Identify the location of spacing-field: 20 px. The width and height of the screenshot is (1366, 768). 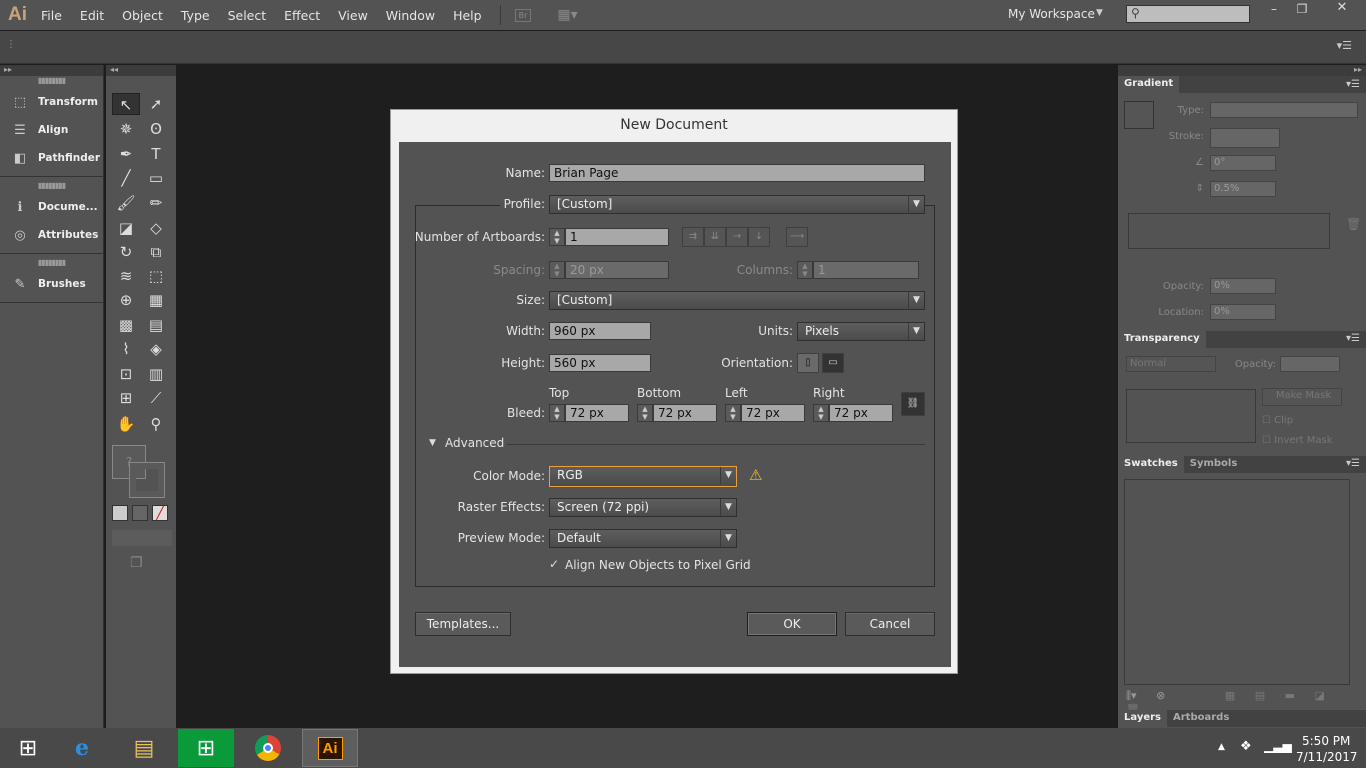
(617, 270).